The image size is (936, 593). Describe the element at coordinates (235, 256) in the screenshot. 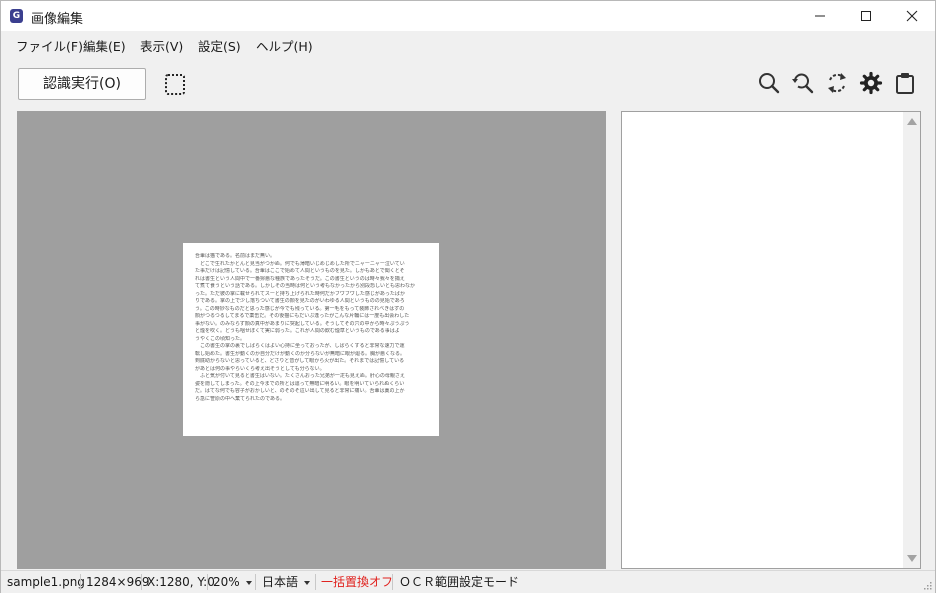

I see `document-line: 吾輩は猫である。名前はまだ無い。` at that location.